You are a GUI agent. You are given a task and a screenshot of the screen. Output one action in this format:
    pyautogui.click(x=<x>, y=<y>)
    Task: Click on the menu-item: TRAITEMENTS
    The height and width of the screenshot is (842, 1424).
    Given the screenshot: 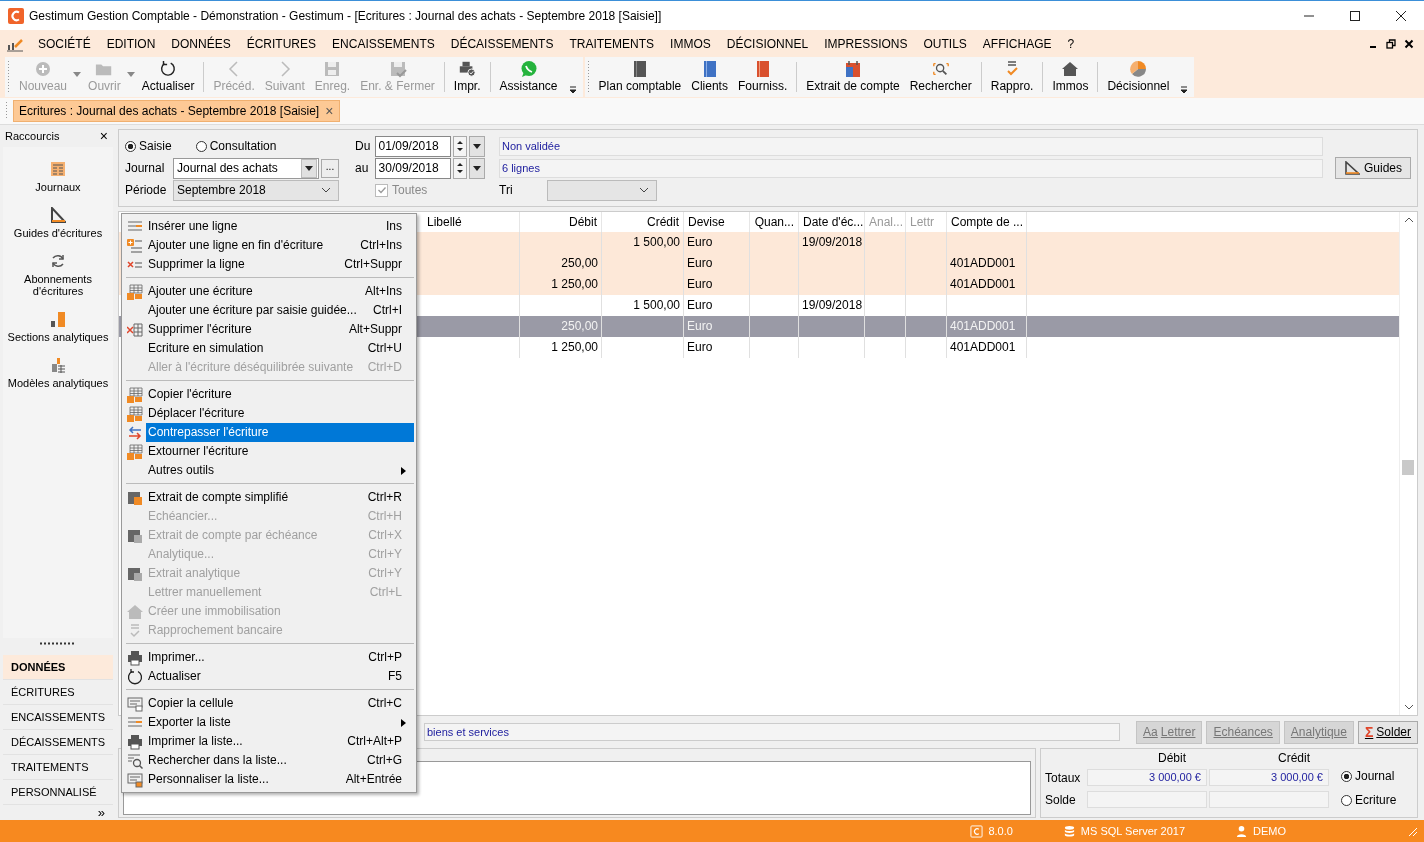 What is the action you would take?
    pyautogui.click(x=612, y=43)
    